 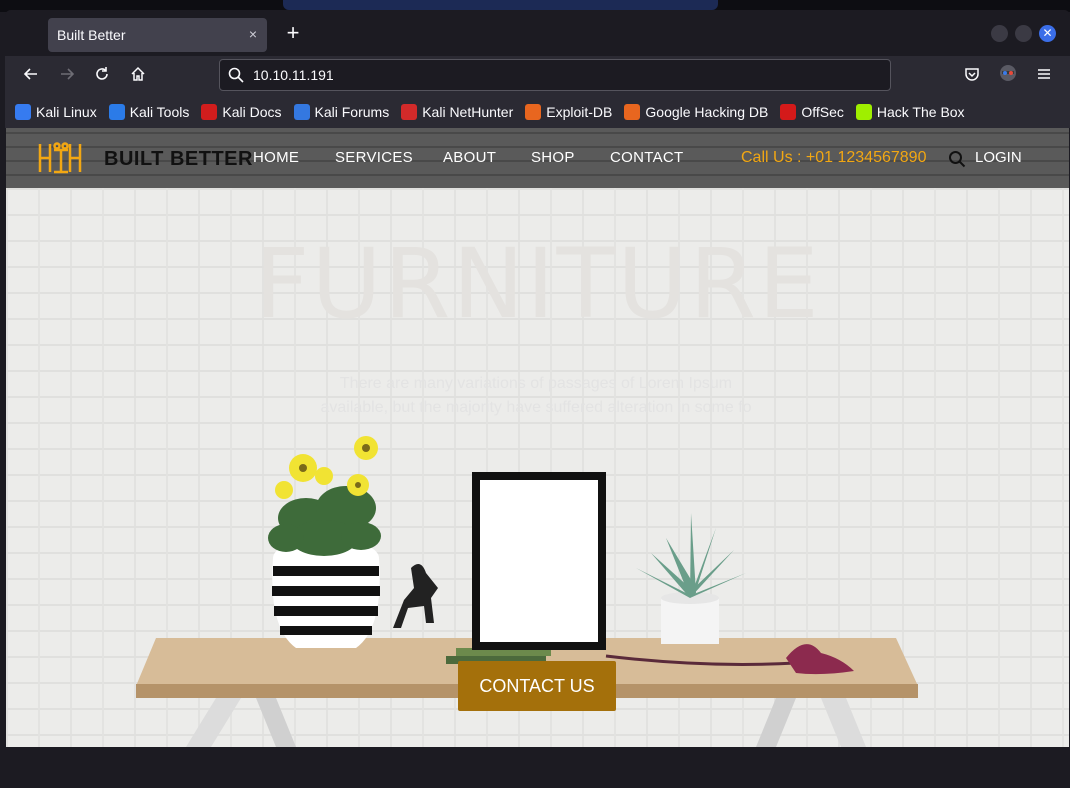 What do you see at coordinates (632, 112) in the screenshot?
I see `ghdb-icon` at bounding box center [632, 112].